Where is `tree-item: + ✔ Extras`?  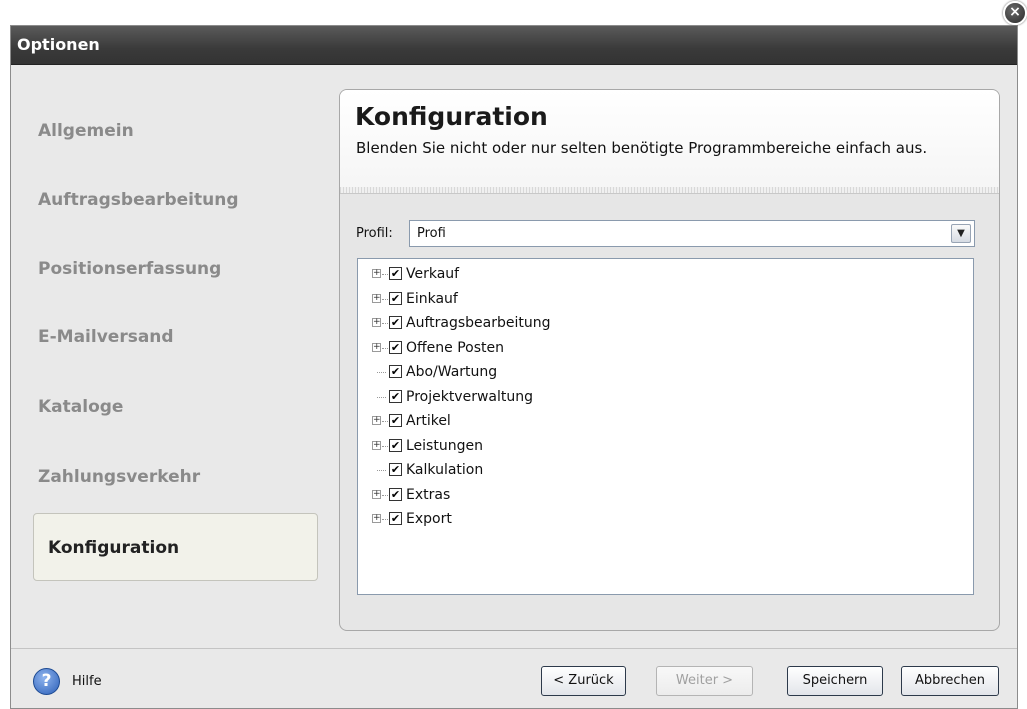
tree-item: + ✔ Extras is located at coordinates (522, 496).